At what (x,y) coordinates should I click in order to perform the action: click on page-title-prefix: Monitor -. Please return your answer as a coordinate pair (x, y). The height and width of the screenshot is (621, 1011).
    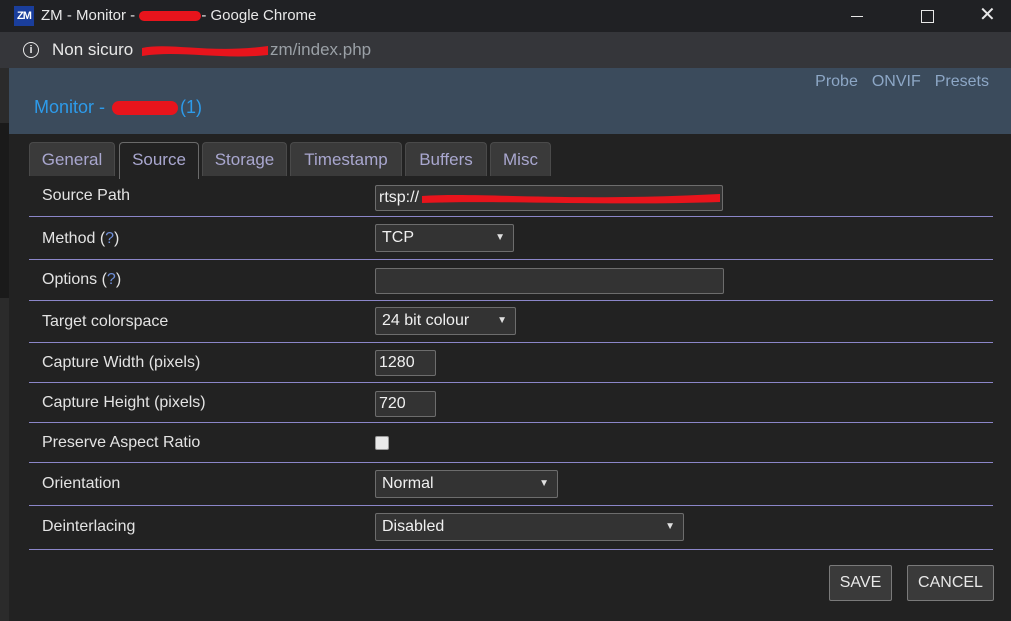
    Looking at the image, I should click on (72, 107).